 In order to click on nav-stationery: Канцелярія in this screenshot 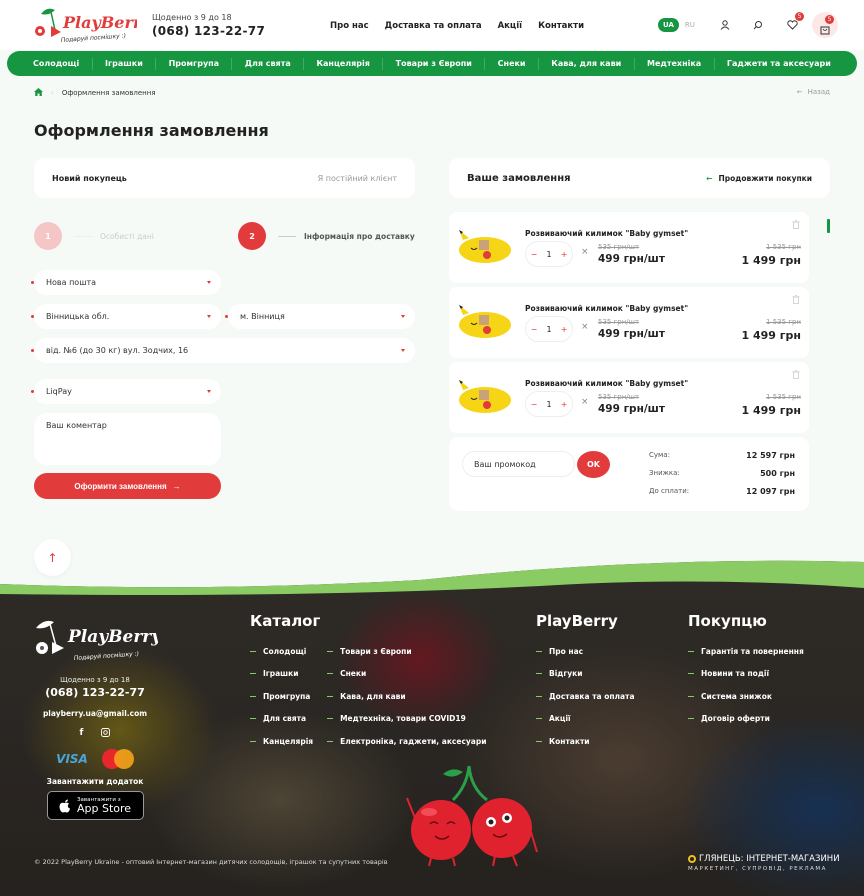, I will do `click(342, 63)`.